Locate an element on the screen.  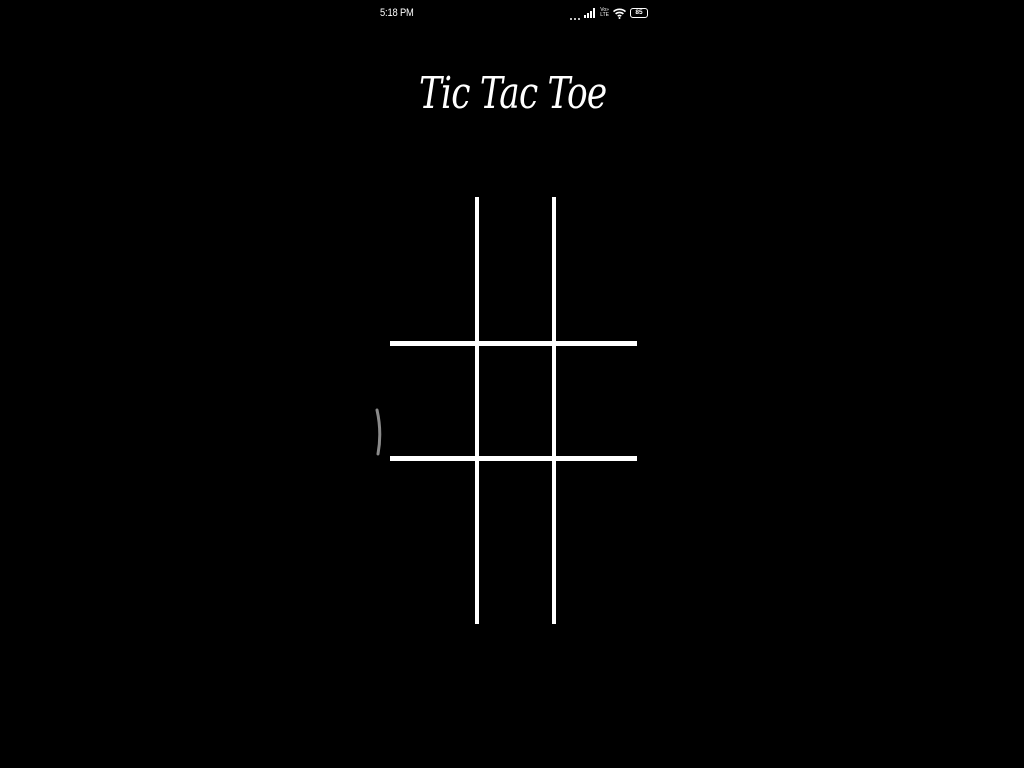
tic-tac-toe-board is located at coordinates (514, 410).